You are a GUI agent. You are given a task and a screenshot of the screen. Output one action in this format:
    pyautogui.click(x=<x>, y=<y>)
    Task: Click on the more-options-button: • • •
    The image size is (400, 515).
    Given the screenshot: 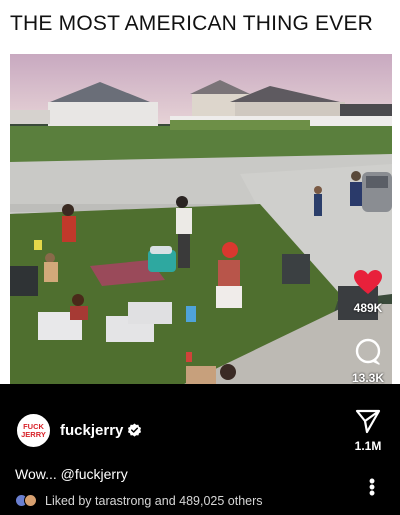 What is the action you would take?
    pyautogui.click(x=372, y=487)
    